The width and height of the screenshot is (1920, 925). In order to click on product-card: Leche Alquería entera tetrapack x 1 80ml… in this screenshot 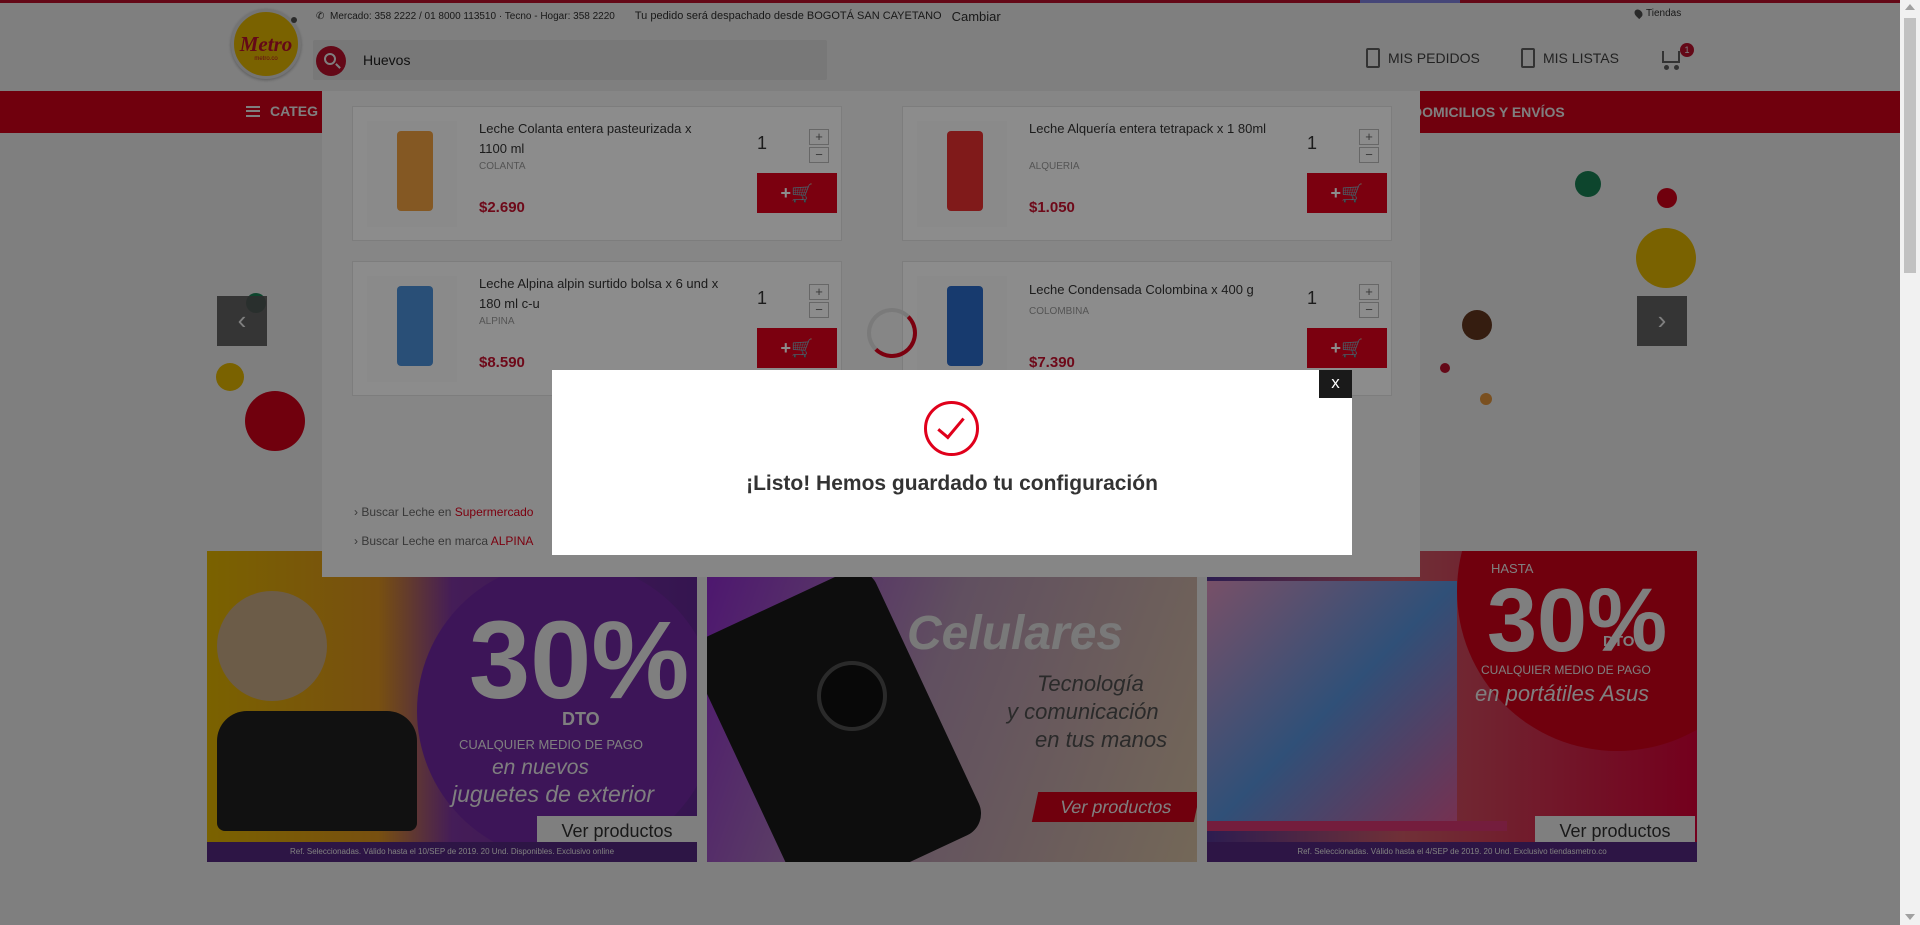, I will do `click(1147, 173)`.